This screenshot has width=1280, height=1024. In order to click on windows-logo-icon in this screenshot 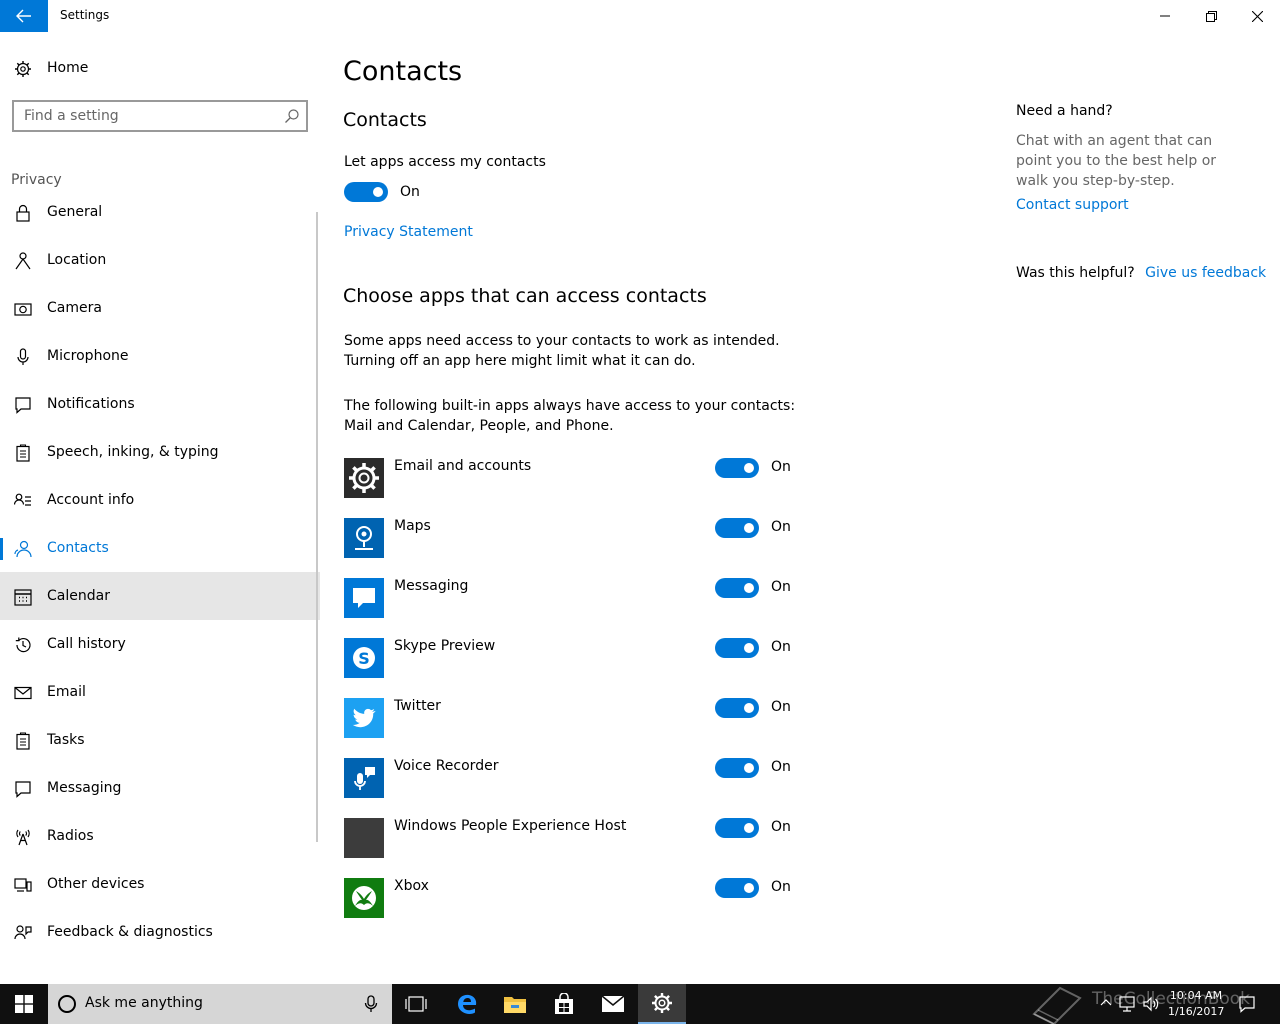, I will do `click(24, 1004)`.